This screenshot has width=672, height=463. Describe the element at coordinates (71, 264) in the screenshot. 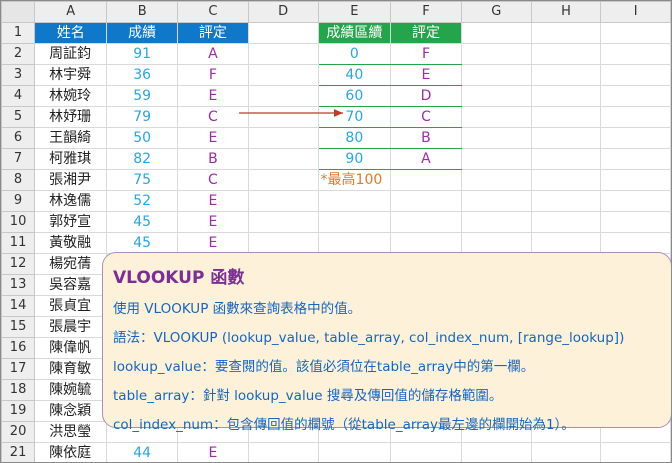

I see `student-name-cell: 楊宛蒨` at that location.